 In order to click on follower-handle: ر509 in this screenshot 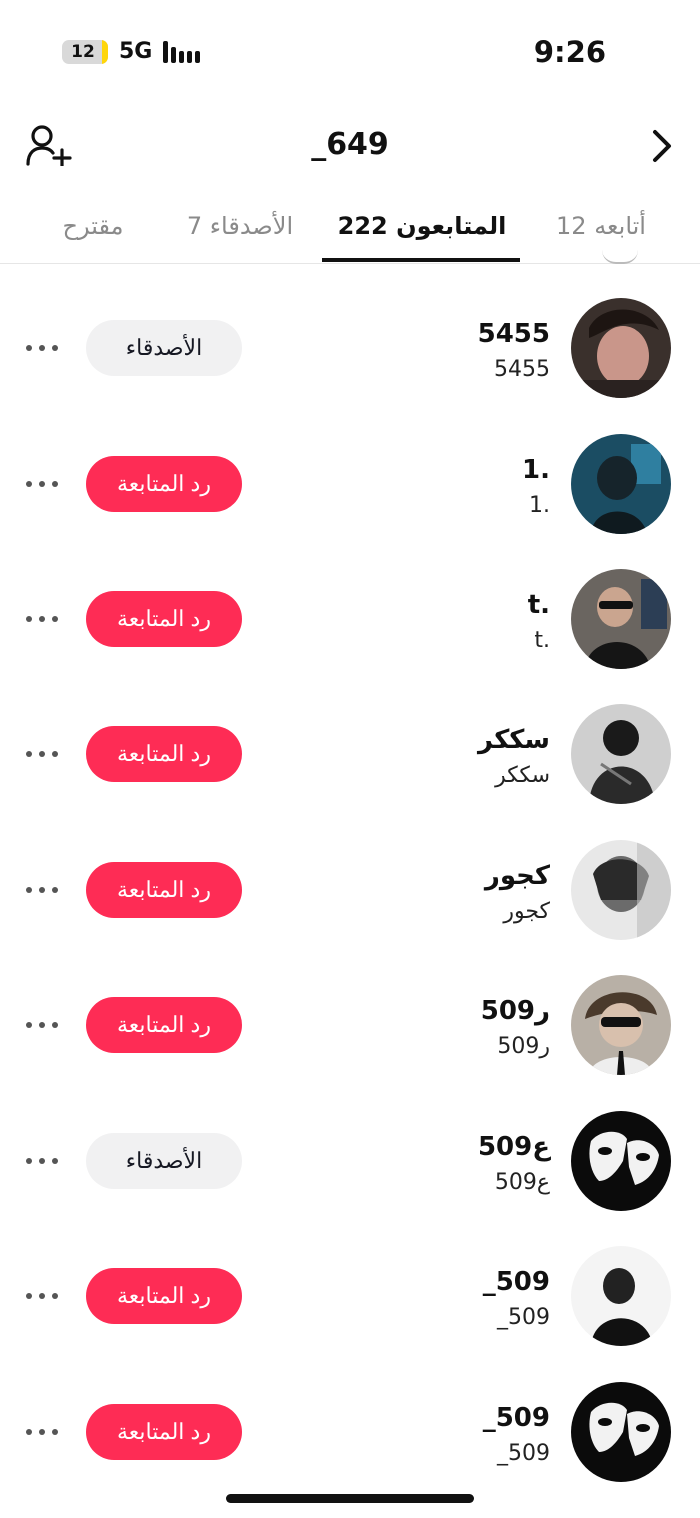, I will do `click(523, 1046)`.